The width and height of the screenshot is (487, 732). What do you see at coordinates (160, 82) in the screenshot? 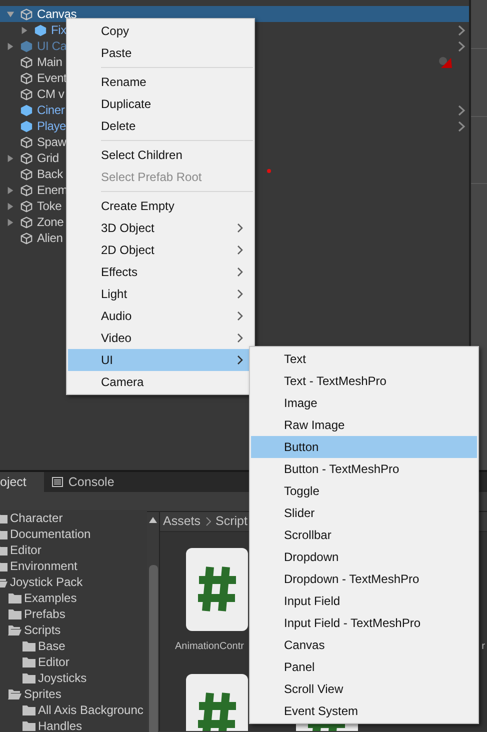
I see `menu-item: Rename` at bounding box center [160, 82].